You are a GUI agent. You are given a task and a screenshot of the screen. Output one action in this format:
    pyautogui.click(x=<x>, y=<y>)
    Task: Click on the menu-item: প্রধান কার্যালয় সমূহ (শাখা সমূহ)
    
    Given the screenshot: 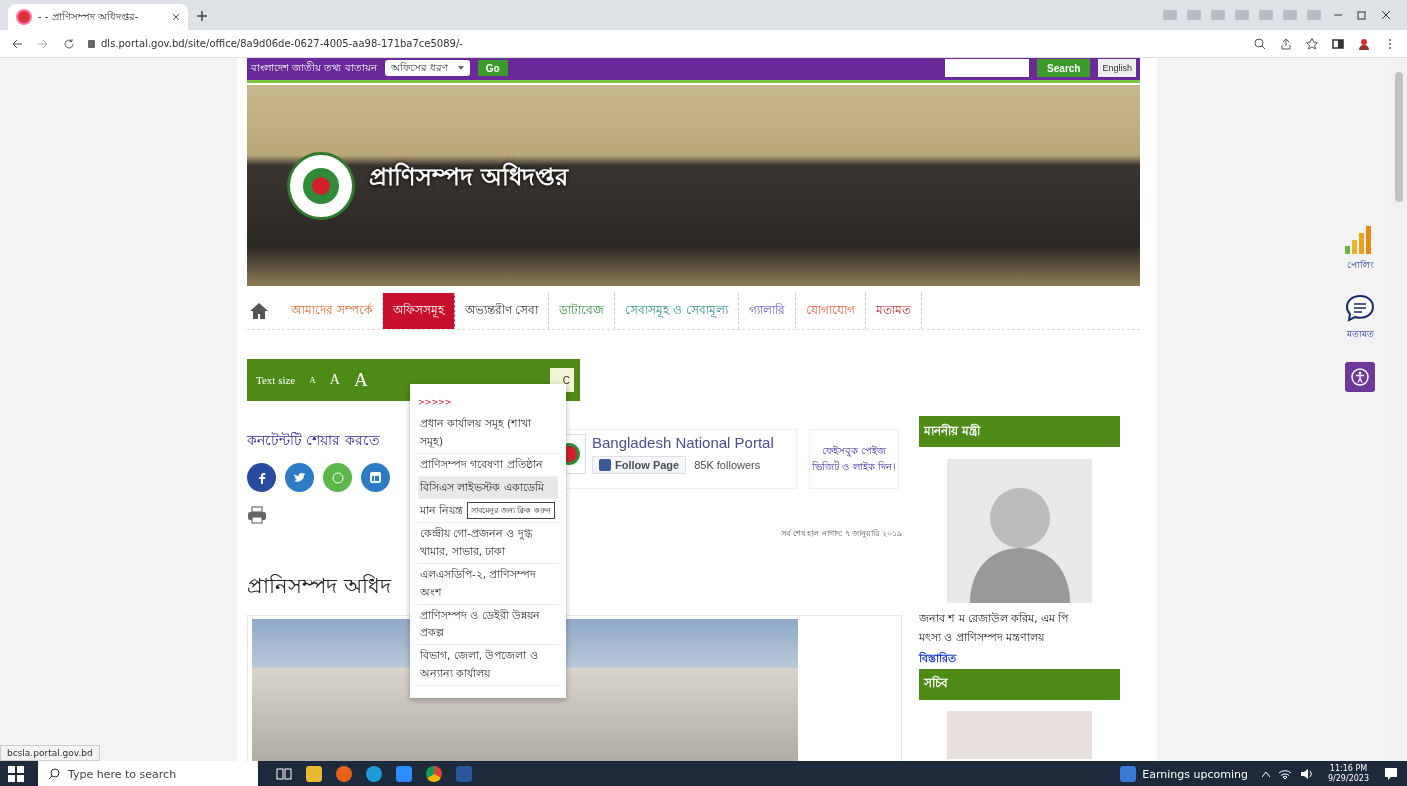 What is the action you would take?
    pyautogui.click(x=488, y=433)
    